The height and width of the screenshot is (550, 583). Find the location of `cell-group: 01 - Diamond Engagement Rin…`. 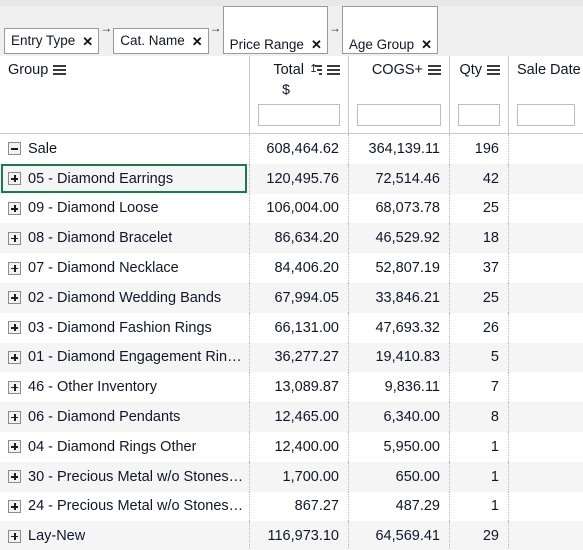

cell-group: 01 - Diamond Engagement Rin… is located at coordinates (124, 358).